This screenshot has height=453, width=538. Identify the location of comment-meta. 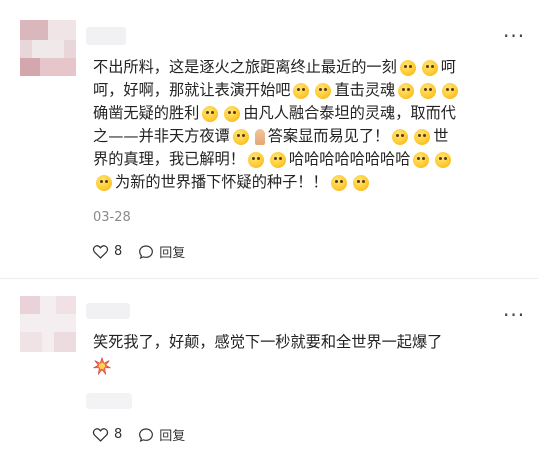
(109, 401).